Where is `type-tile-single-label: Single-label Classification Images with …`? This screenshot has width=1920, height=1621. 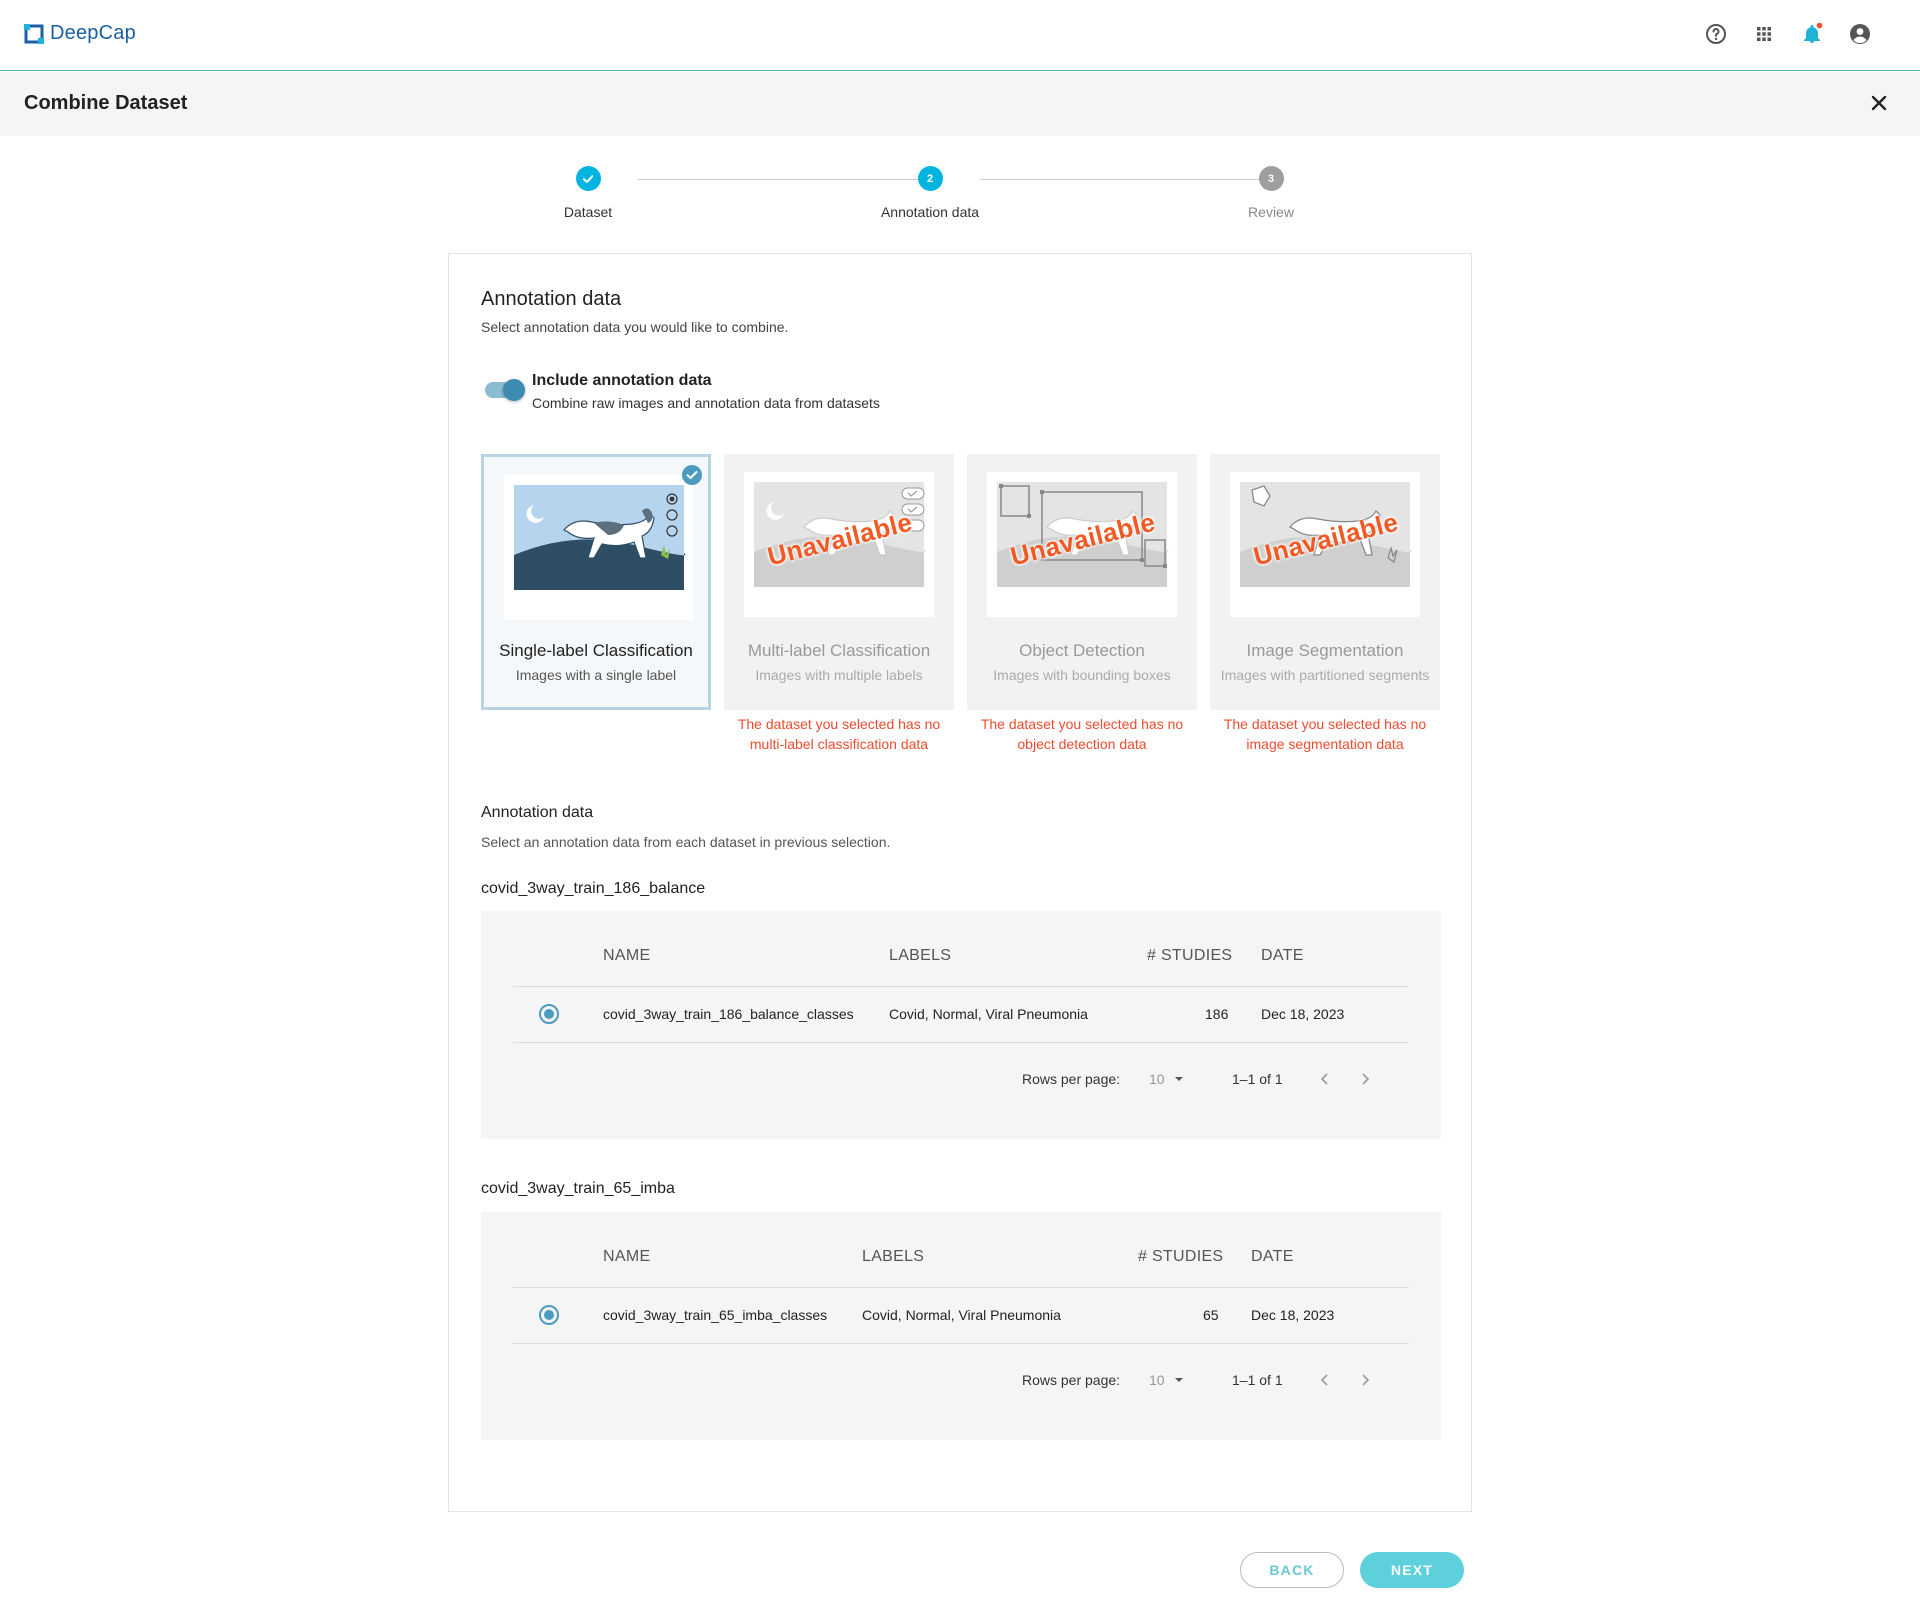
type-tile-single-label: Single-label Classification Images with … is located at coordinates (596, 582).